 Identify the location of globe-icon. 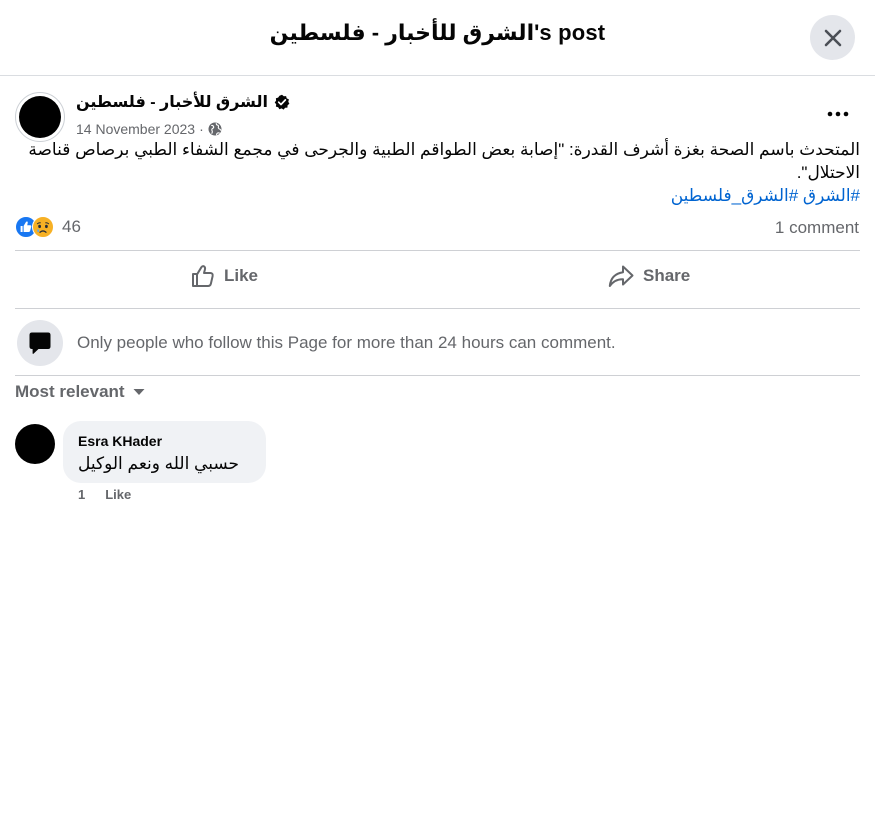
(215, 129).